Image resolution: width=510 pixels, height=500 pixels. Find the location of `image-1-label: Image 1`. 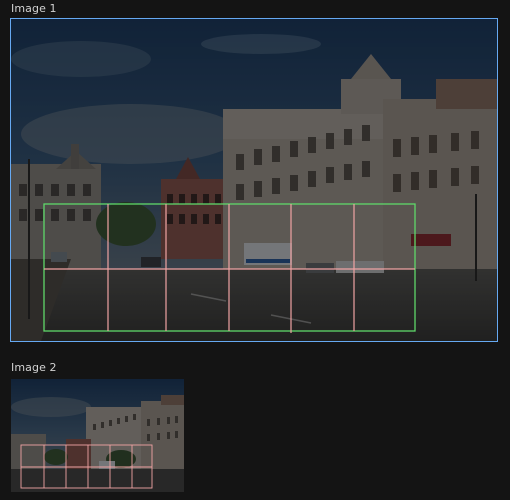

image-1-label: Image 1 is located at coordinates (34, 8).